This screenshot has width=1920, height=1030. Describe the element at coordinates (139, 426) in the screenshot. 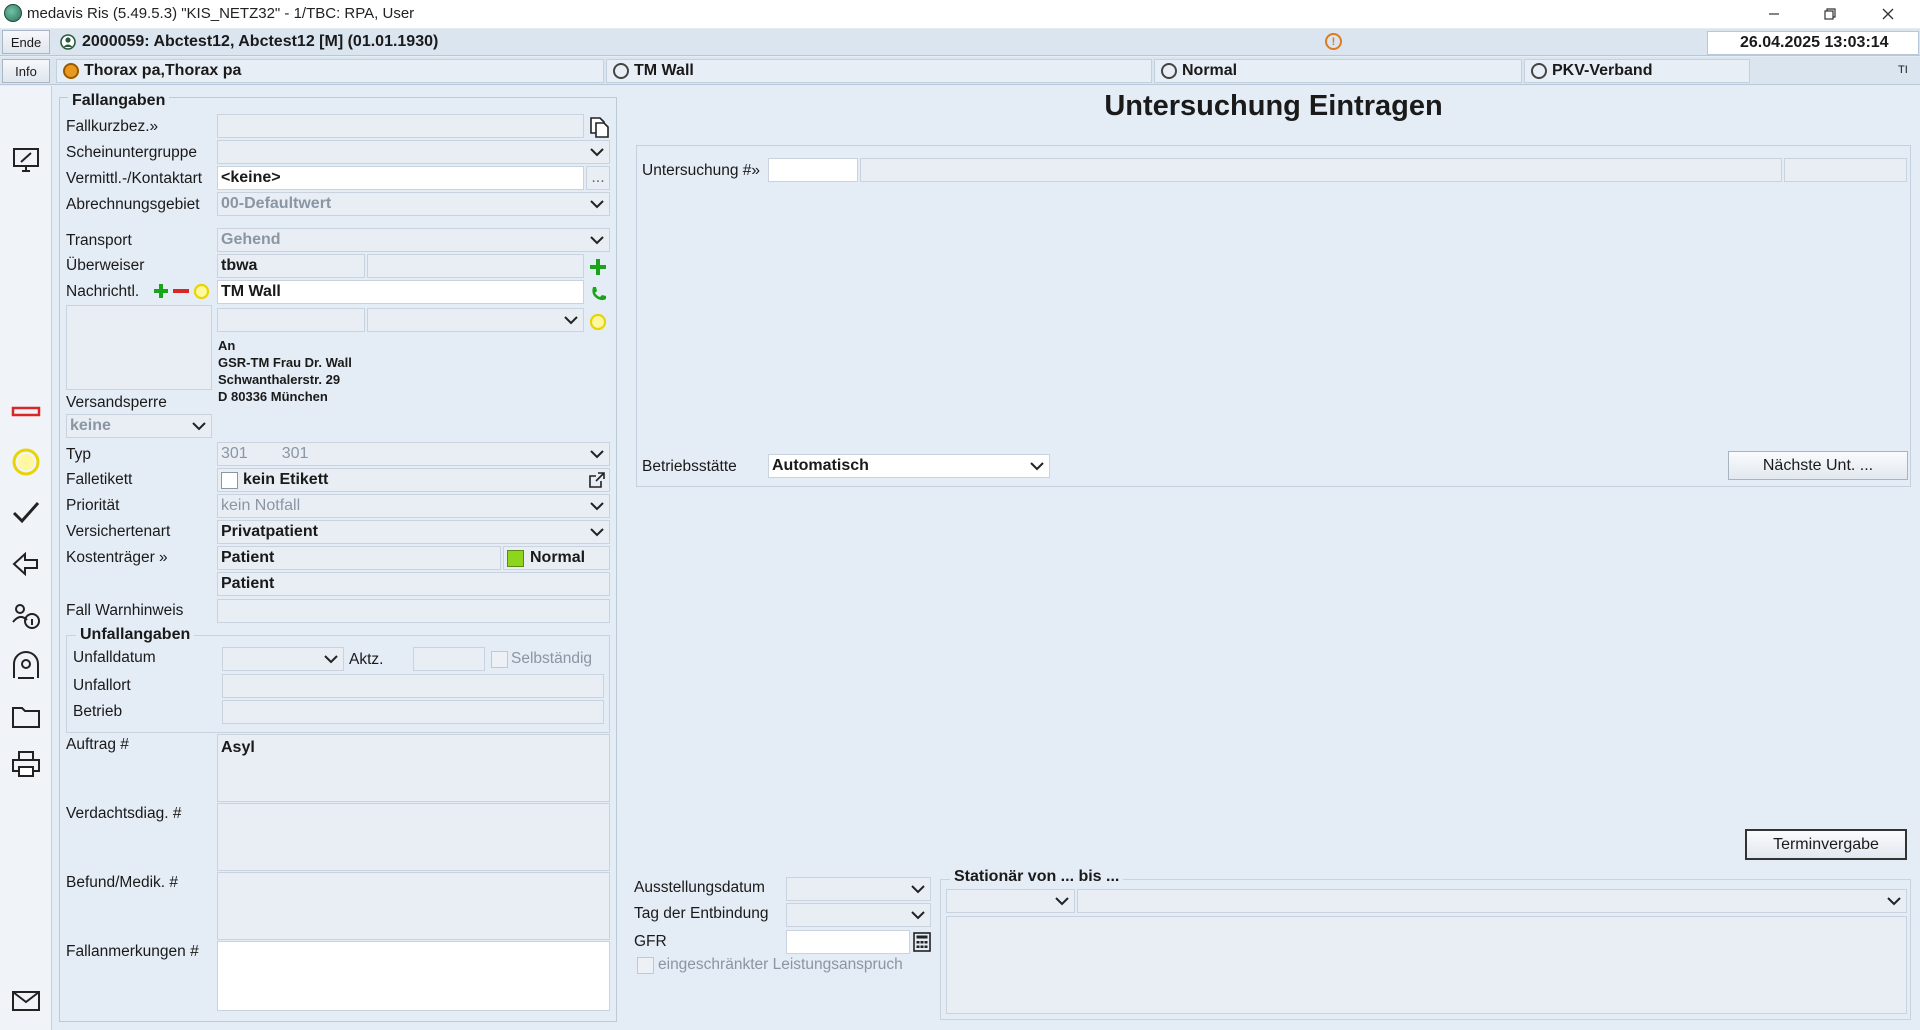

I see `versandsperre-select: keine` at that location.